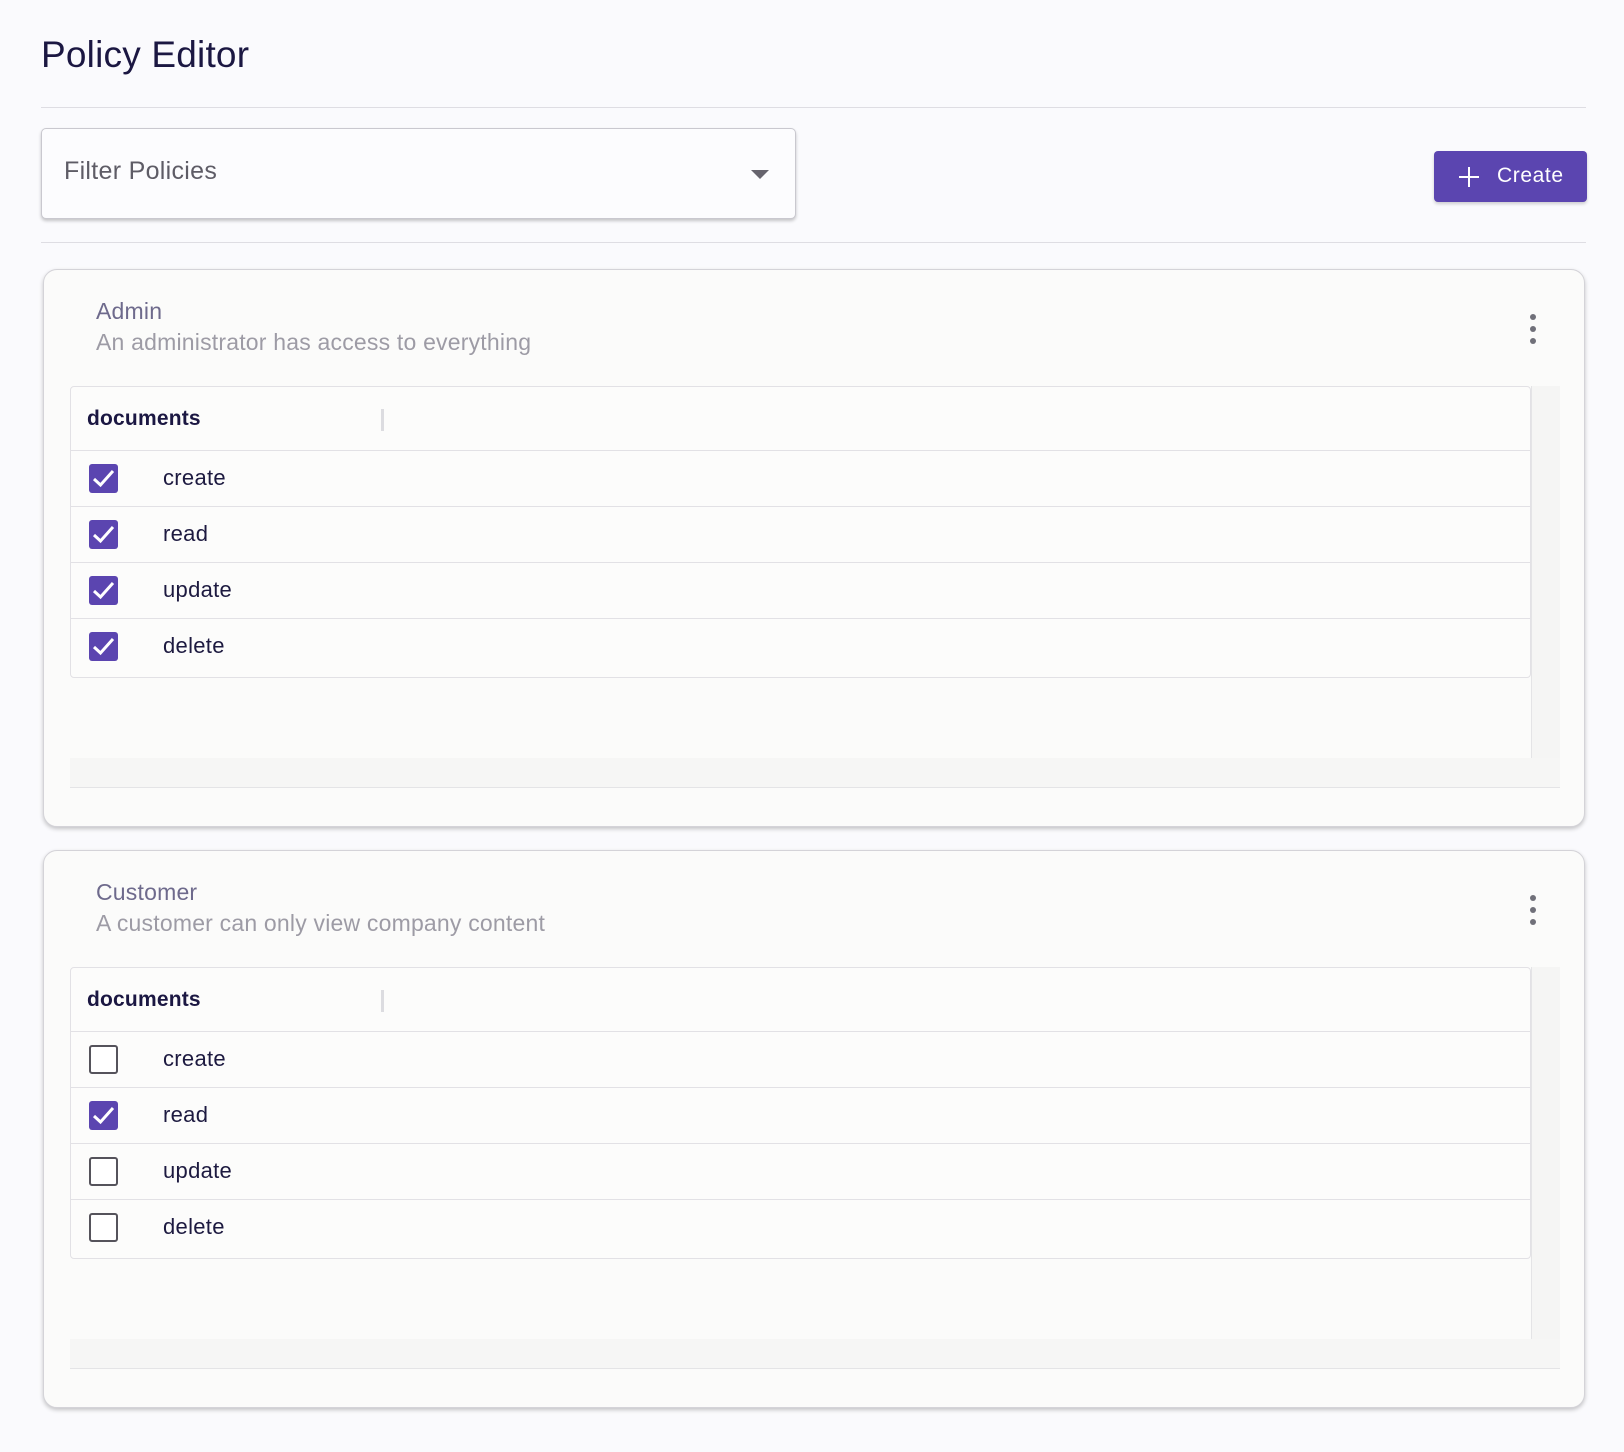 The image size is (1624, 1452). I want to click on plus-icon, so click(1469, 177).